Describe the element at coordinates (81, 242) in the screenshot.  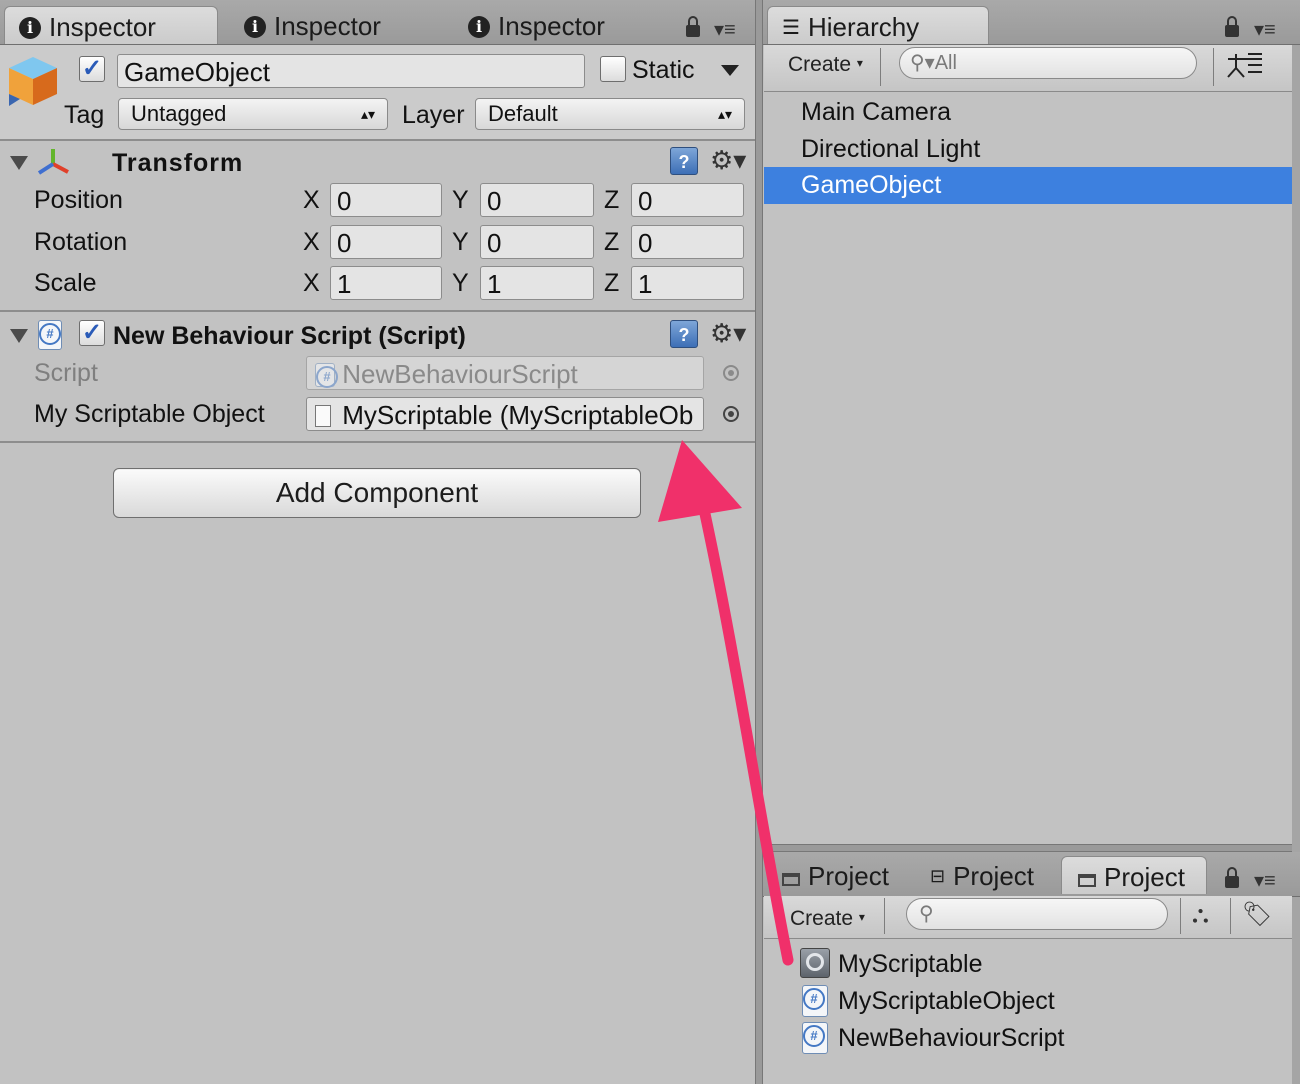
I see `rotation-label: Rotation` at that location.